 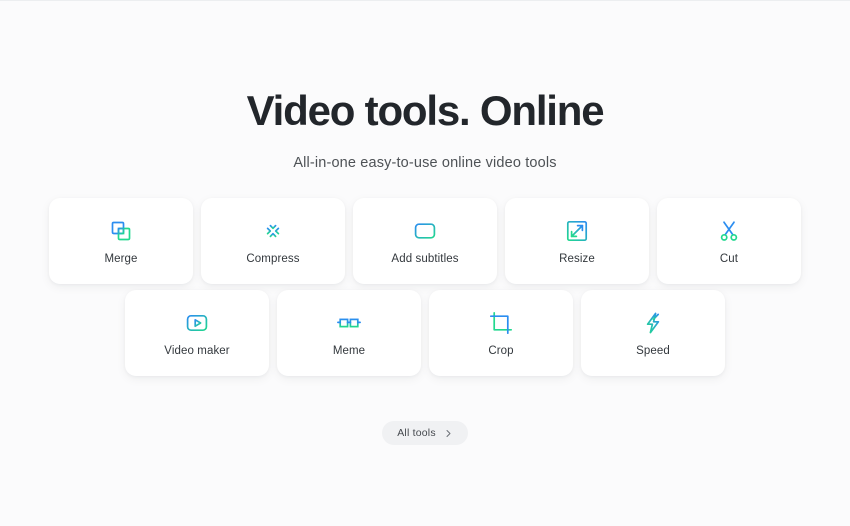 I want to click on tool-label: Crop, so click(x=501, y=350).